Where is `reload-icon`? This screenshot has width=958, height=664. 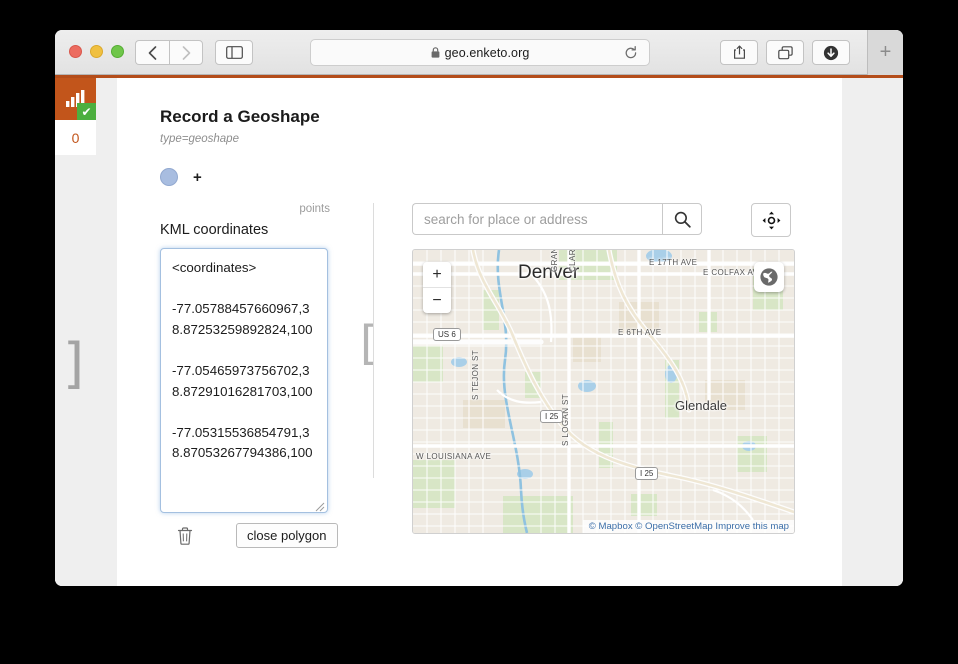
reload-icon is located at coordinates (631, 52).